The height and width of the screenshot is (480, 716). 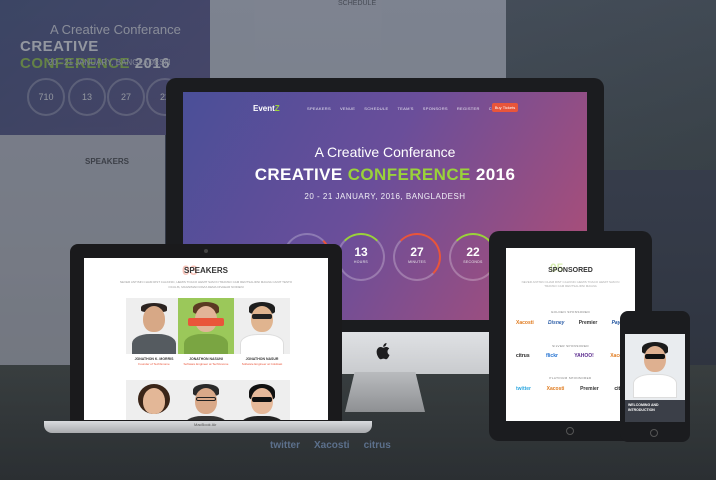 I want to click on sponsor-logo: flickr, so click(x=552, y=356).